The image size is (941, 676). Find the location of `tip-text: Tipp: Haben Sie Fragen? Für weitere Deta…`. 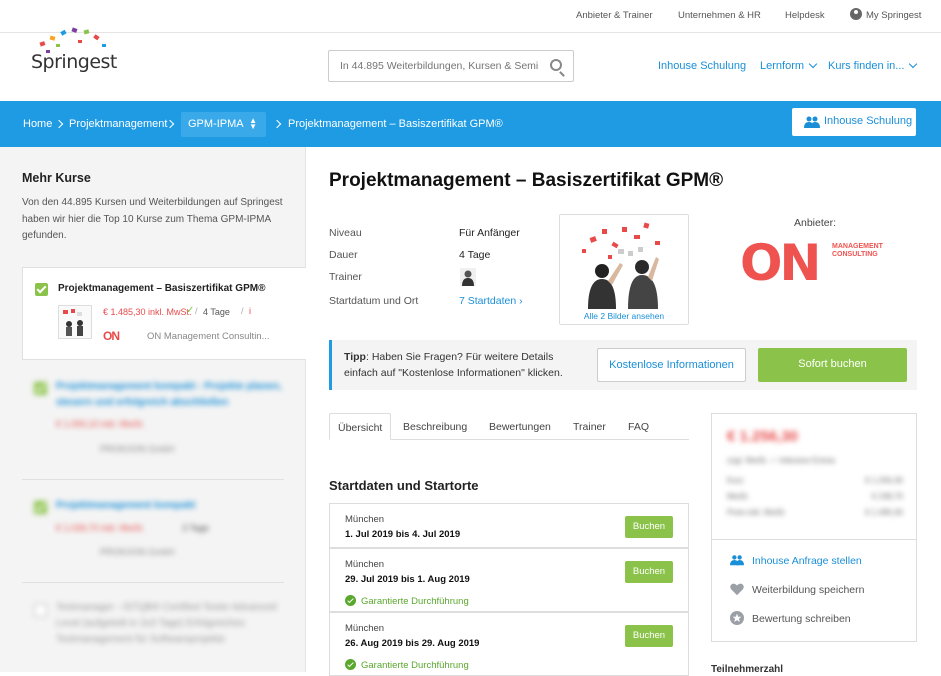

tip-text: Tipp: Haben Sie Fragen? Für weitere Deta… is located at coordinates (466, 365).